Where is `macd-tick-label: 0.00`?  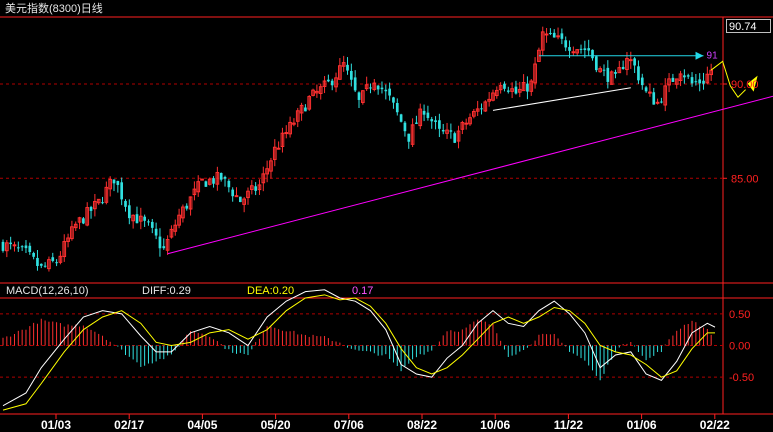 macd-tick-label: 0.00 is located at coordinates (739, 347).